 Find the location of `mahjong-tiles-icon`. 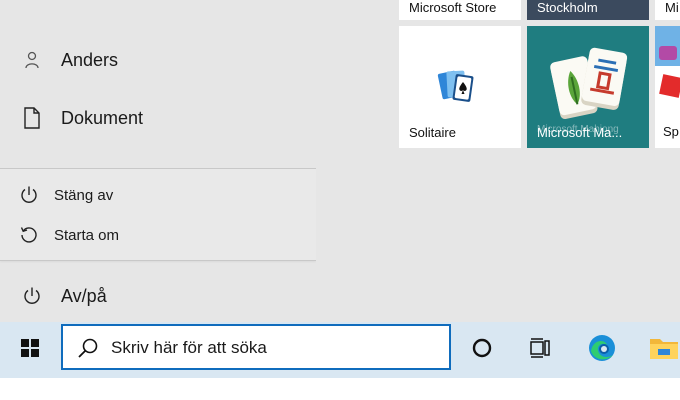

mahjong-tiles-icon is located at coordinates (590, 85).